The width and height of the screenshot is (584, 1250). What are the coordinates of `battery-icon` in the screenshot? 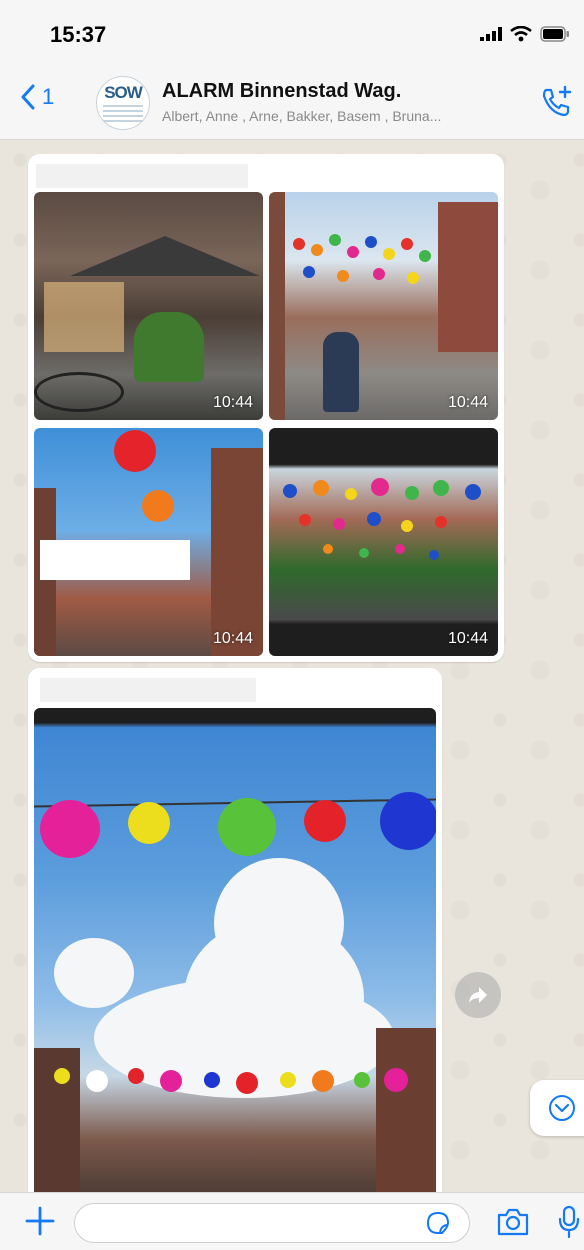 It's located at (554, 34).